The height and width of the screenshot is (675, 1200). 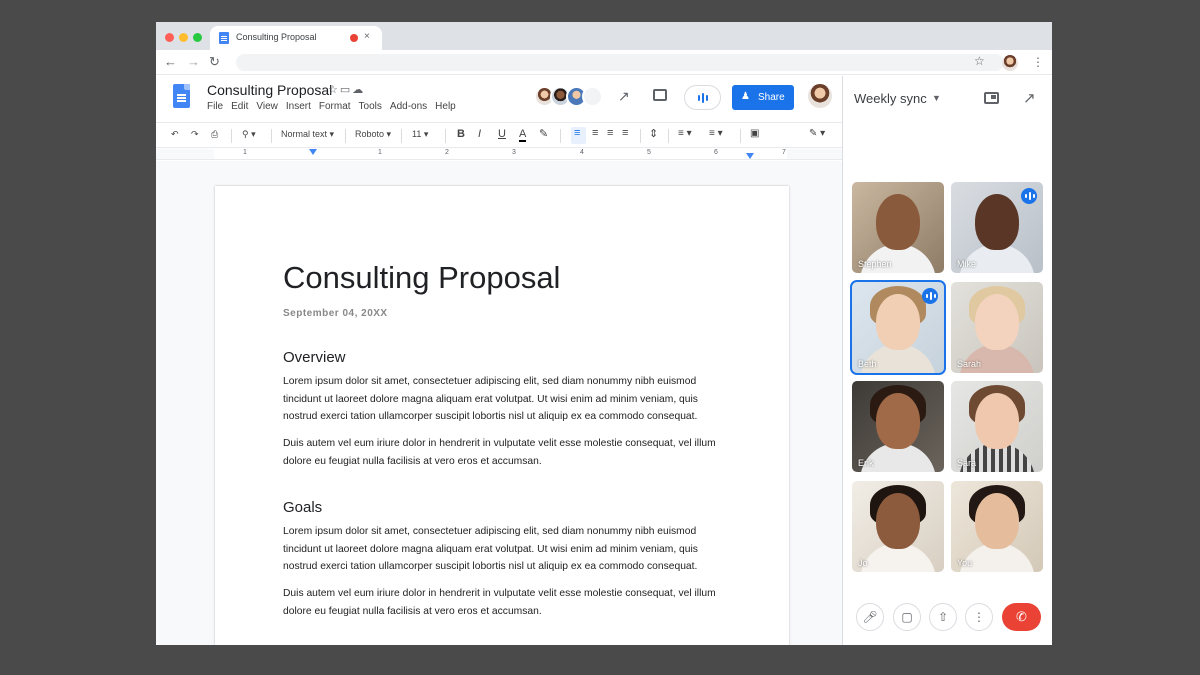 What do you see at coordinates (370, 106) in the screenshot?
I see `menu-tools: Tools` at bounding box center [370, 106].